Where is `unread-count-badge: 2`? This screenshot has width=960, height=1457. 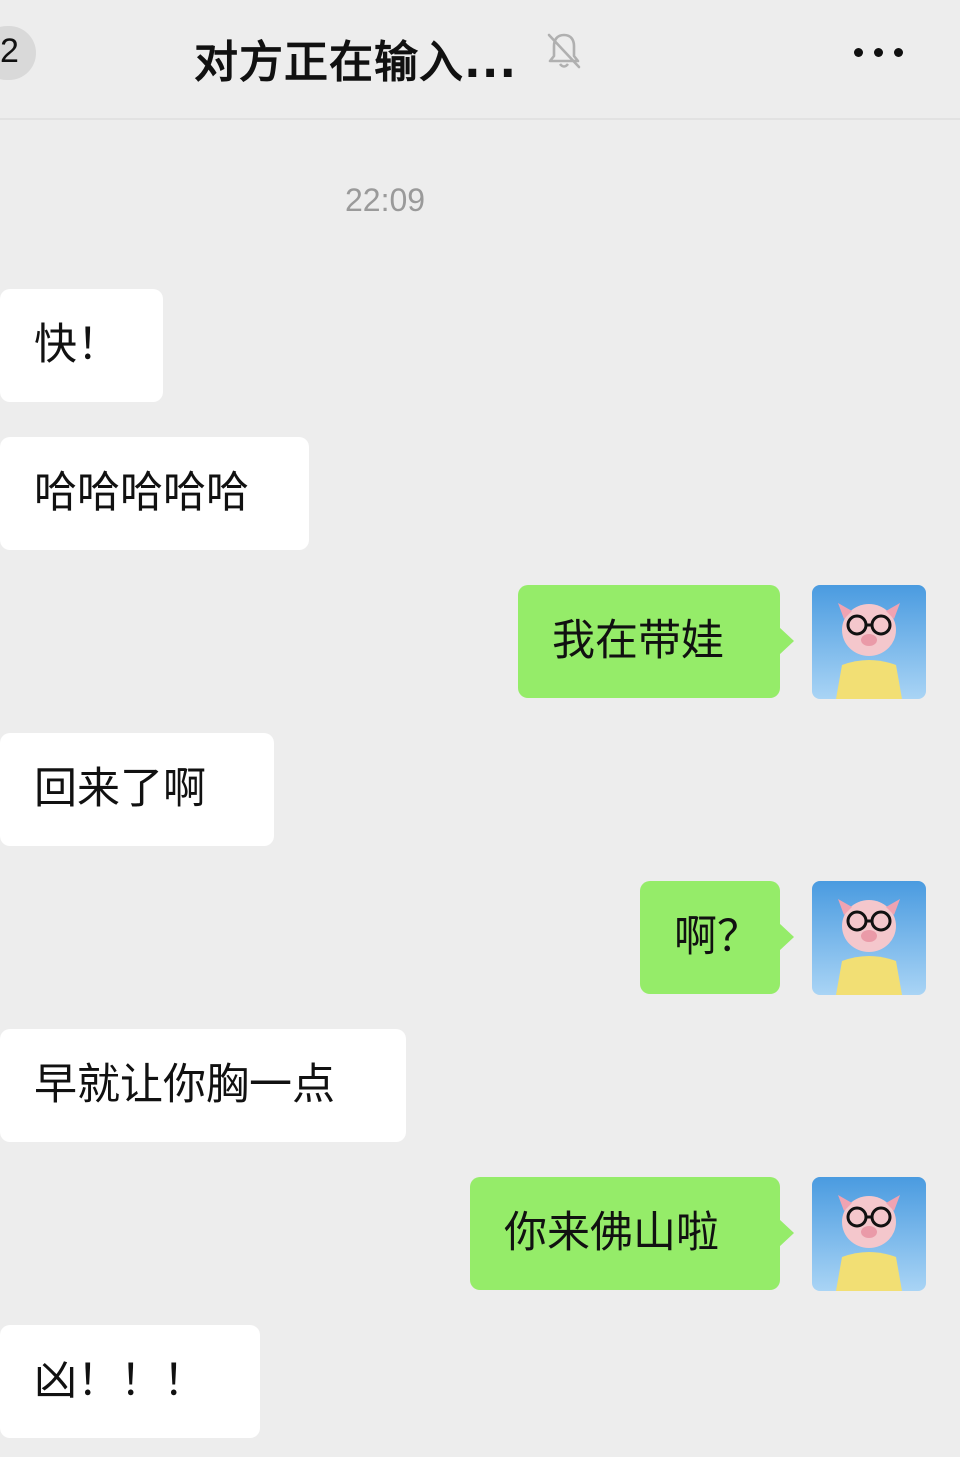
unread-count-badge: 2 is located at coordinates (9, 51).